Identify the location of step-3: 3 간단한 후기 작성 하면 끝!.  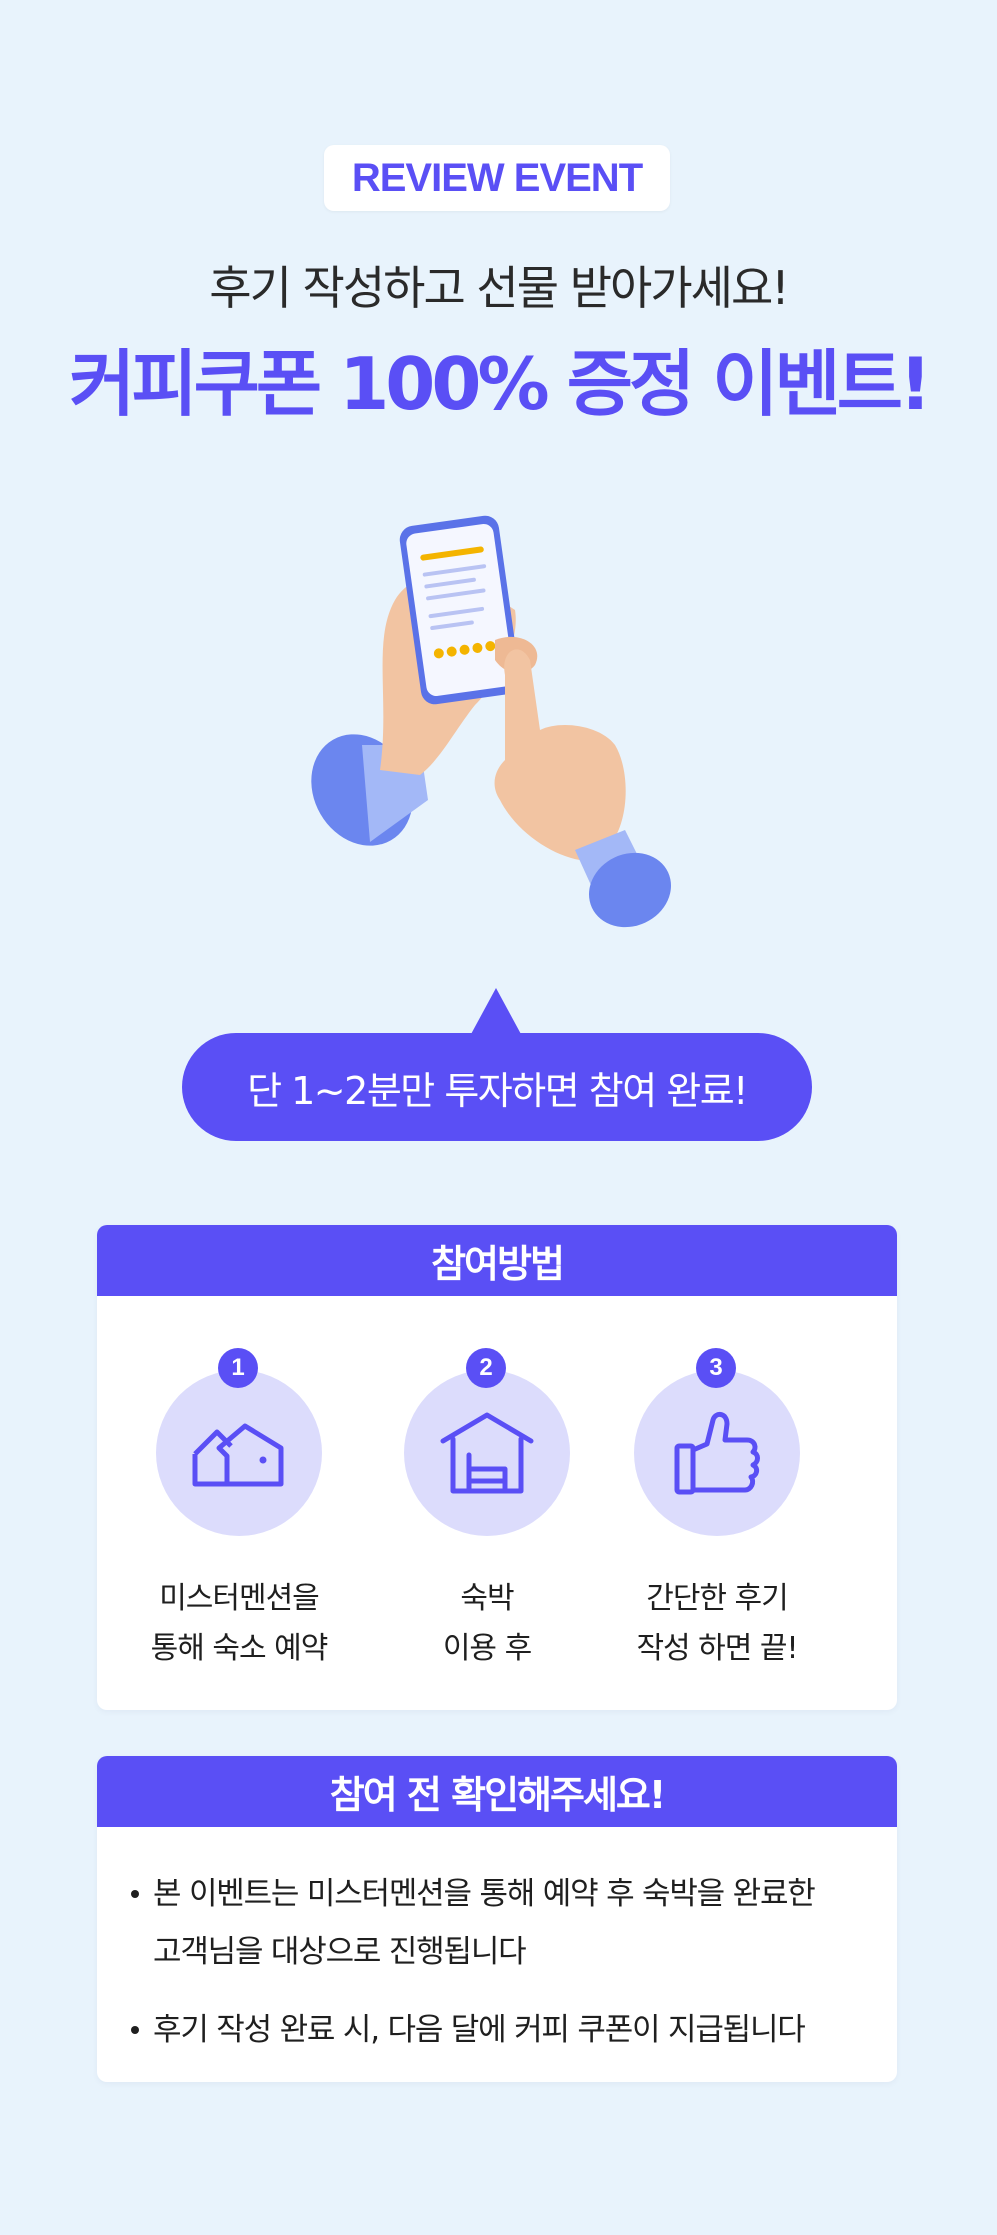
(717, 1511).